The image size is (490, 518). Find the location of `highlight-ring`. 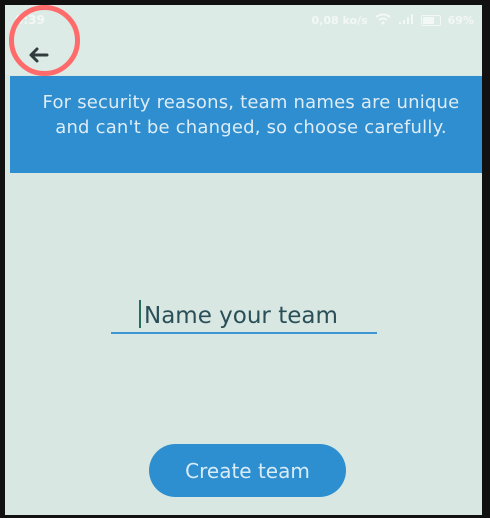

highlight-ring is located at coordinates (44, 40).